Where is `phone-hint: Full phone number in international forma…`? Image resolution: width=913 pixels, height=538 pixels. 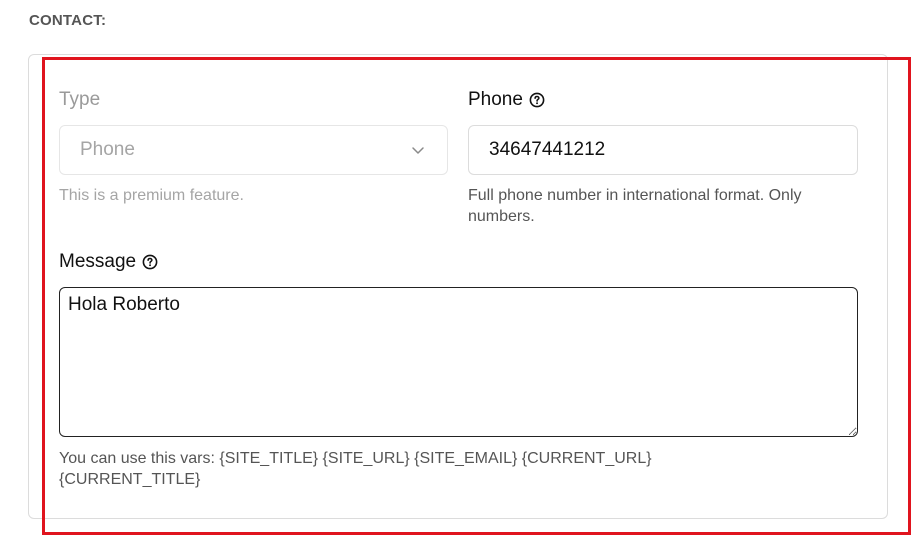 phone-hint: Full phone number in international forma… is located at coordinates (635, 206).